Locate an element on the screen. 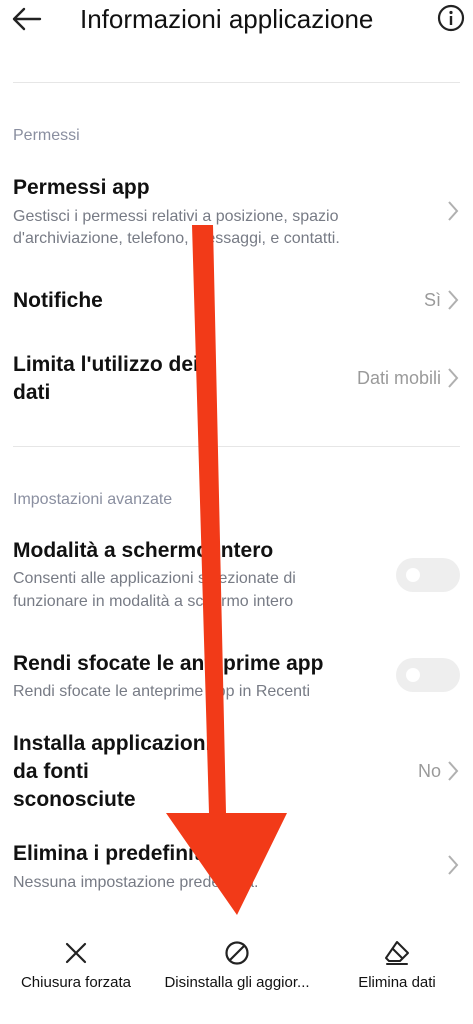 This screenshot has width=473, height=1024. section-label-permissions: Permessi is located at coordinates (46, 135).